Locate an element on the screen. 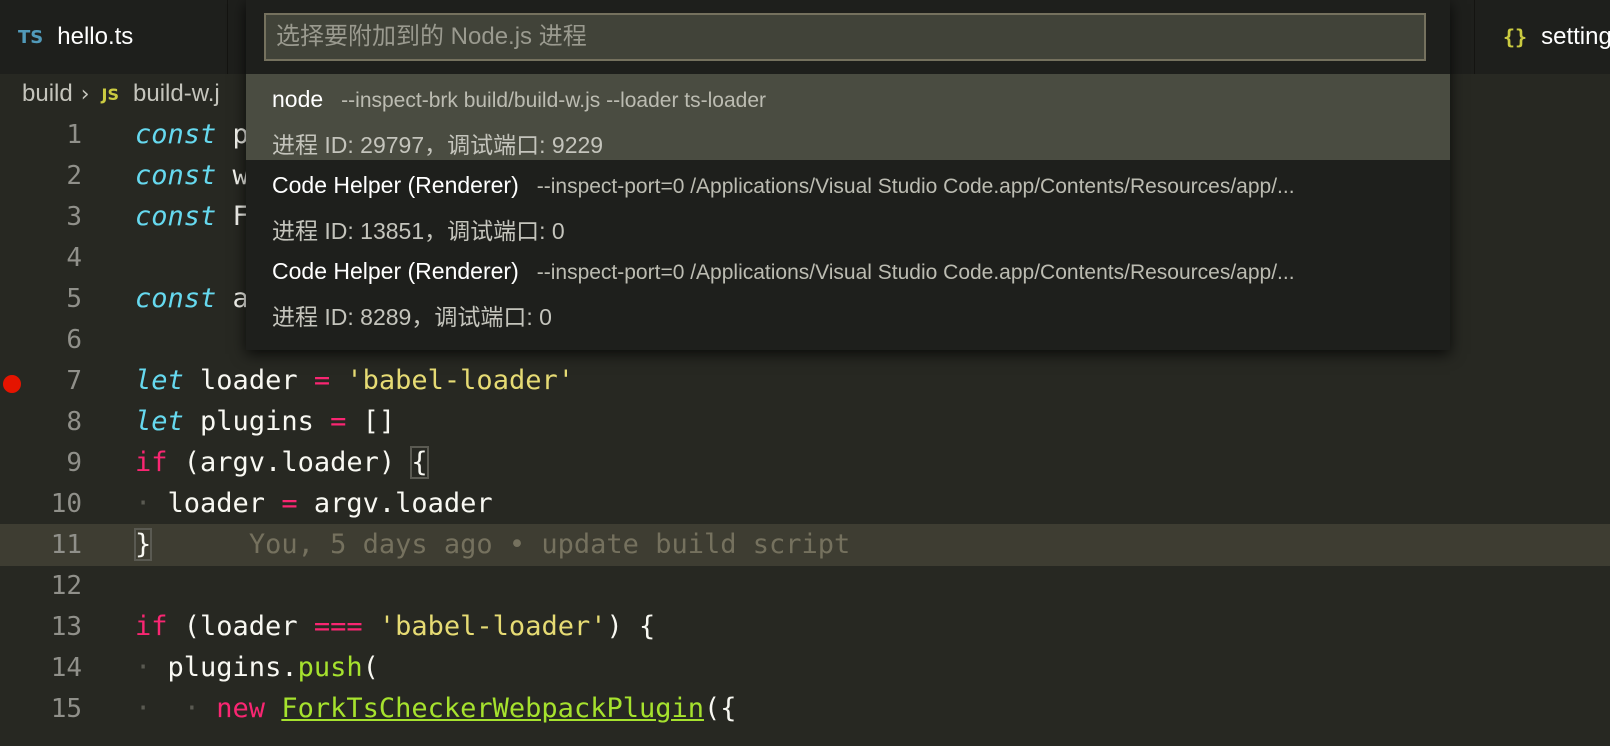 Image resolution: width=1610 pixels, height=746 pixels. line-number: 4 is located at coordinates (74, 258).